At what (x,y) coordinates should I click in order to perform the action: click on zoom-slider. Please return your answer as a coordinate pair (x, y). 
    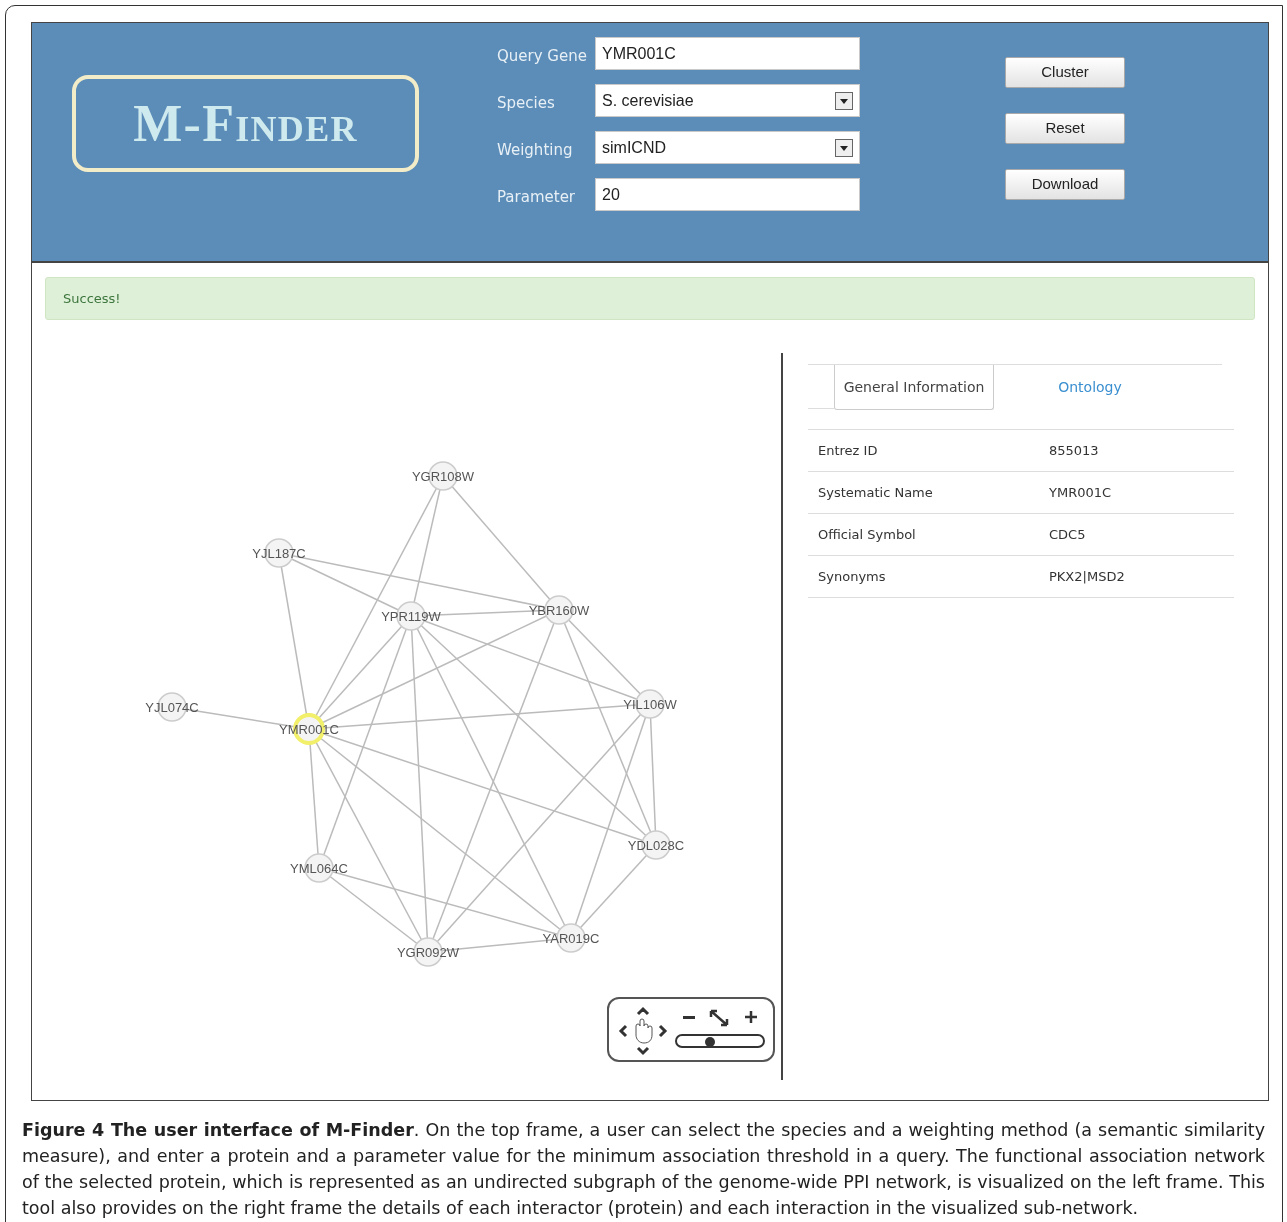
    Looking at the image, I should click on (720, 1041).